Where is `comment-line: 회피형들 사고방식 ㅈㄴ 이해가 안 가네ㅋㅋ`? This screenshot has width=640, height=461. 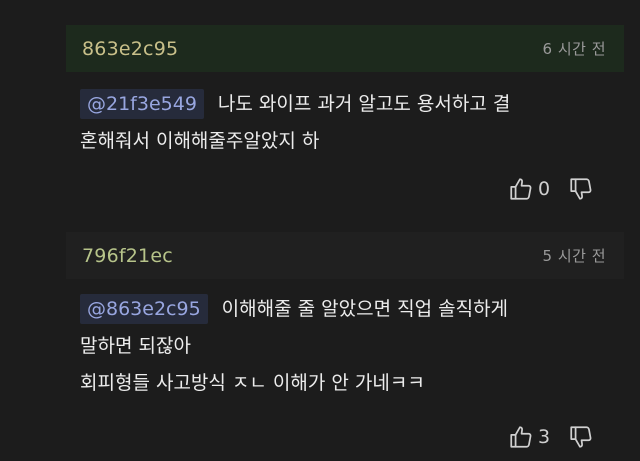
comment-line: 회피형들 사고방식 ㅈㄴ 이해가 안 가네ㅋㅋ is located at coordinates (252, 383).